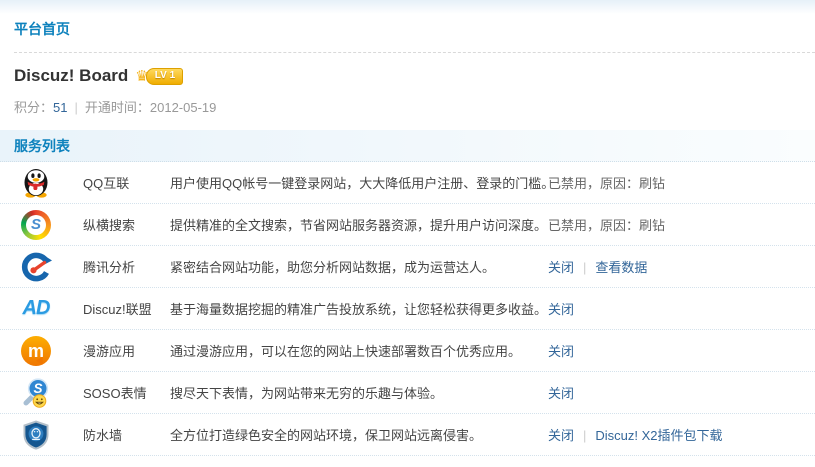 The width and height of the screenshot is (815, 467). Describe the element at coordinates (109, 351) in the screenshot. I see `service-name: 漫游应用` at that location.